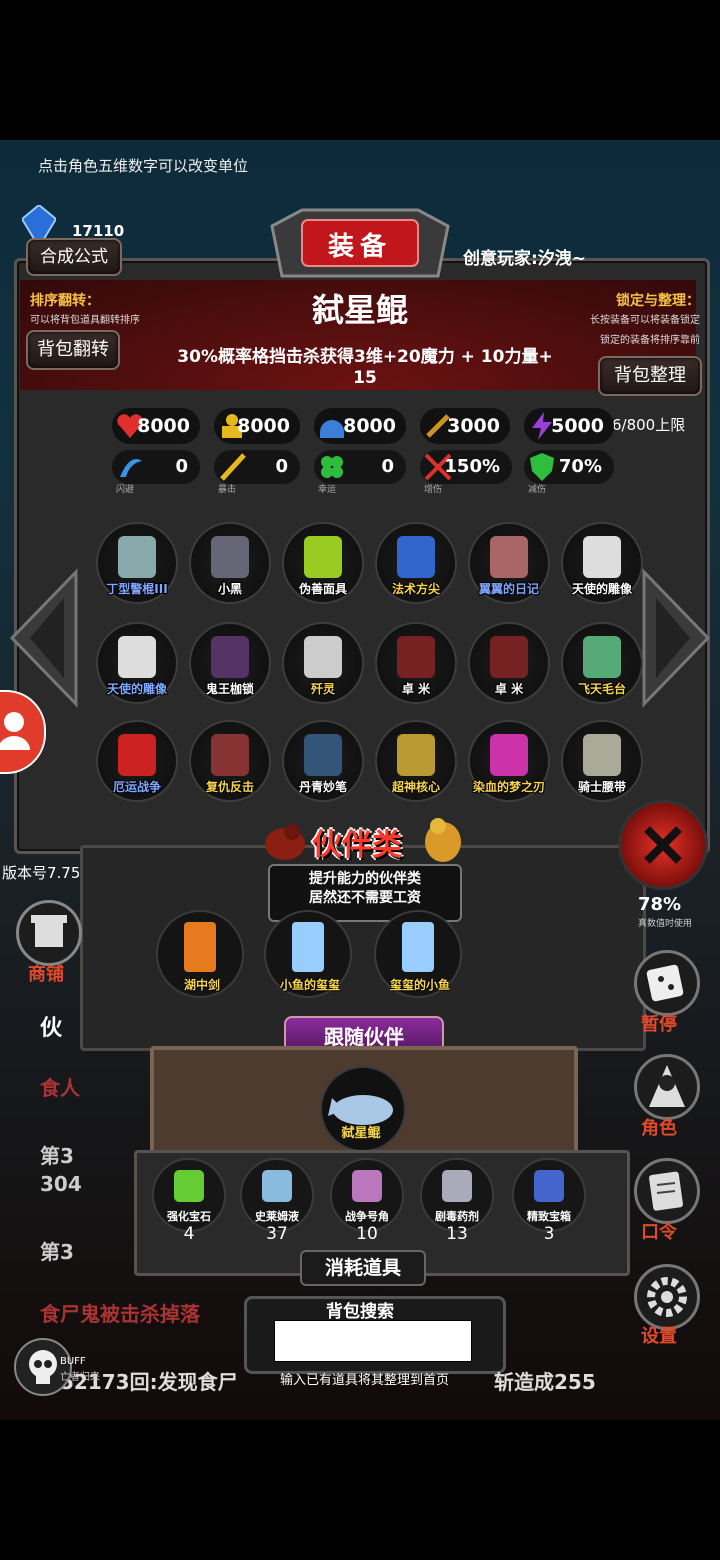  What do you see at coordinates (200, 947) in the screenshot?
I see `partner-item-icon` at bounding box center [200, 947].